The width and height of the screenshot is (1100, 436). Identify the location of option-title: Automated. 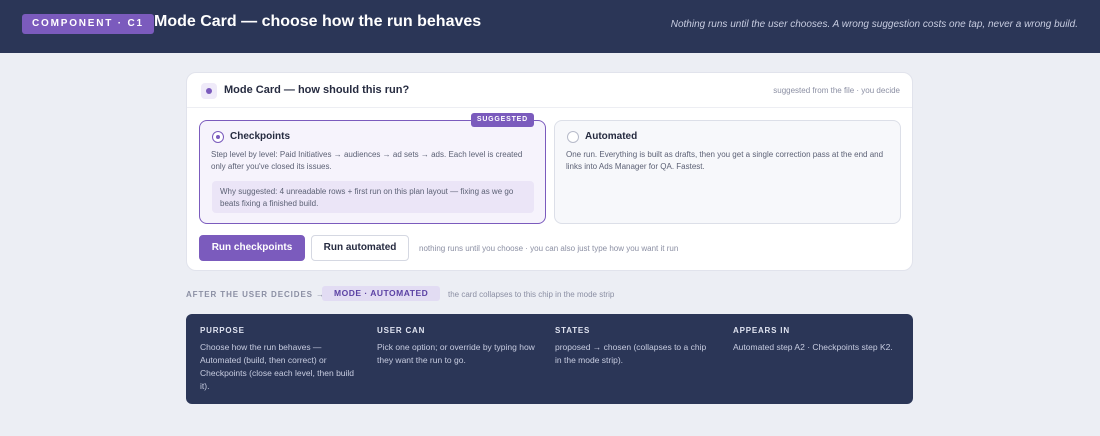
(611, 136).